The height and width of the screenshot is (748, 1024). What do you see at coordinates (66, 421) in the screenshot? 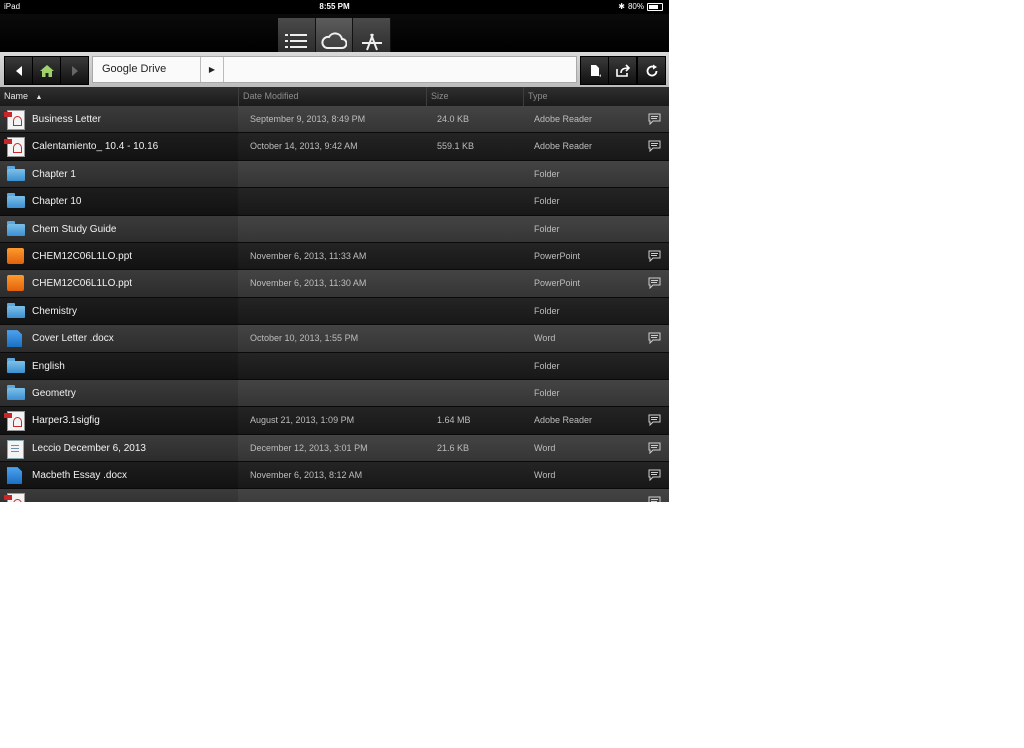
I see `file-name: Harper3.1sigfig` at bounding box center [66, 421].